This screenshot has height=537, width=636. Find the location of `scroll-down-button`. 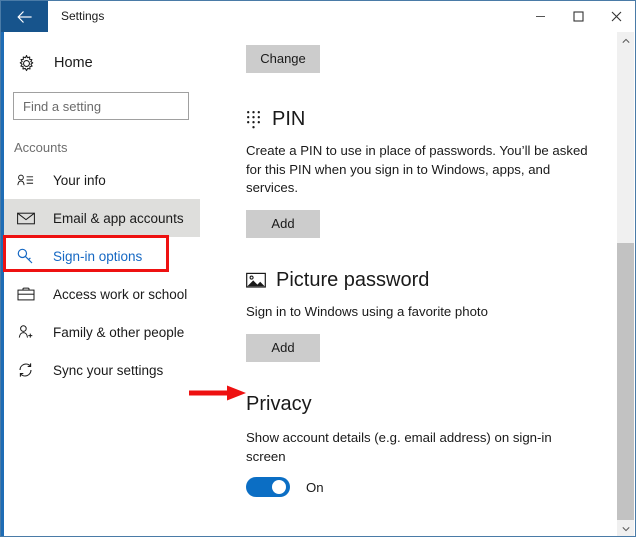

scroll-down-button is located at coordinates (625, 528).